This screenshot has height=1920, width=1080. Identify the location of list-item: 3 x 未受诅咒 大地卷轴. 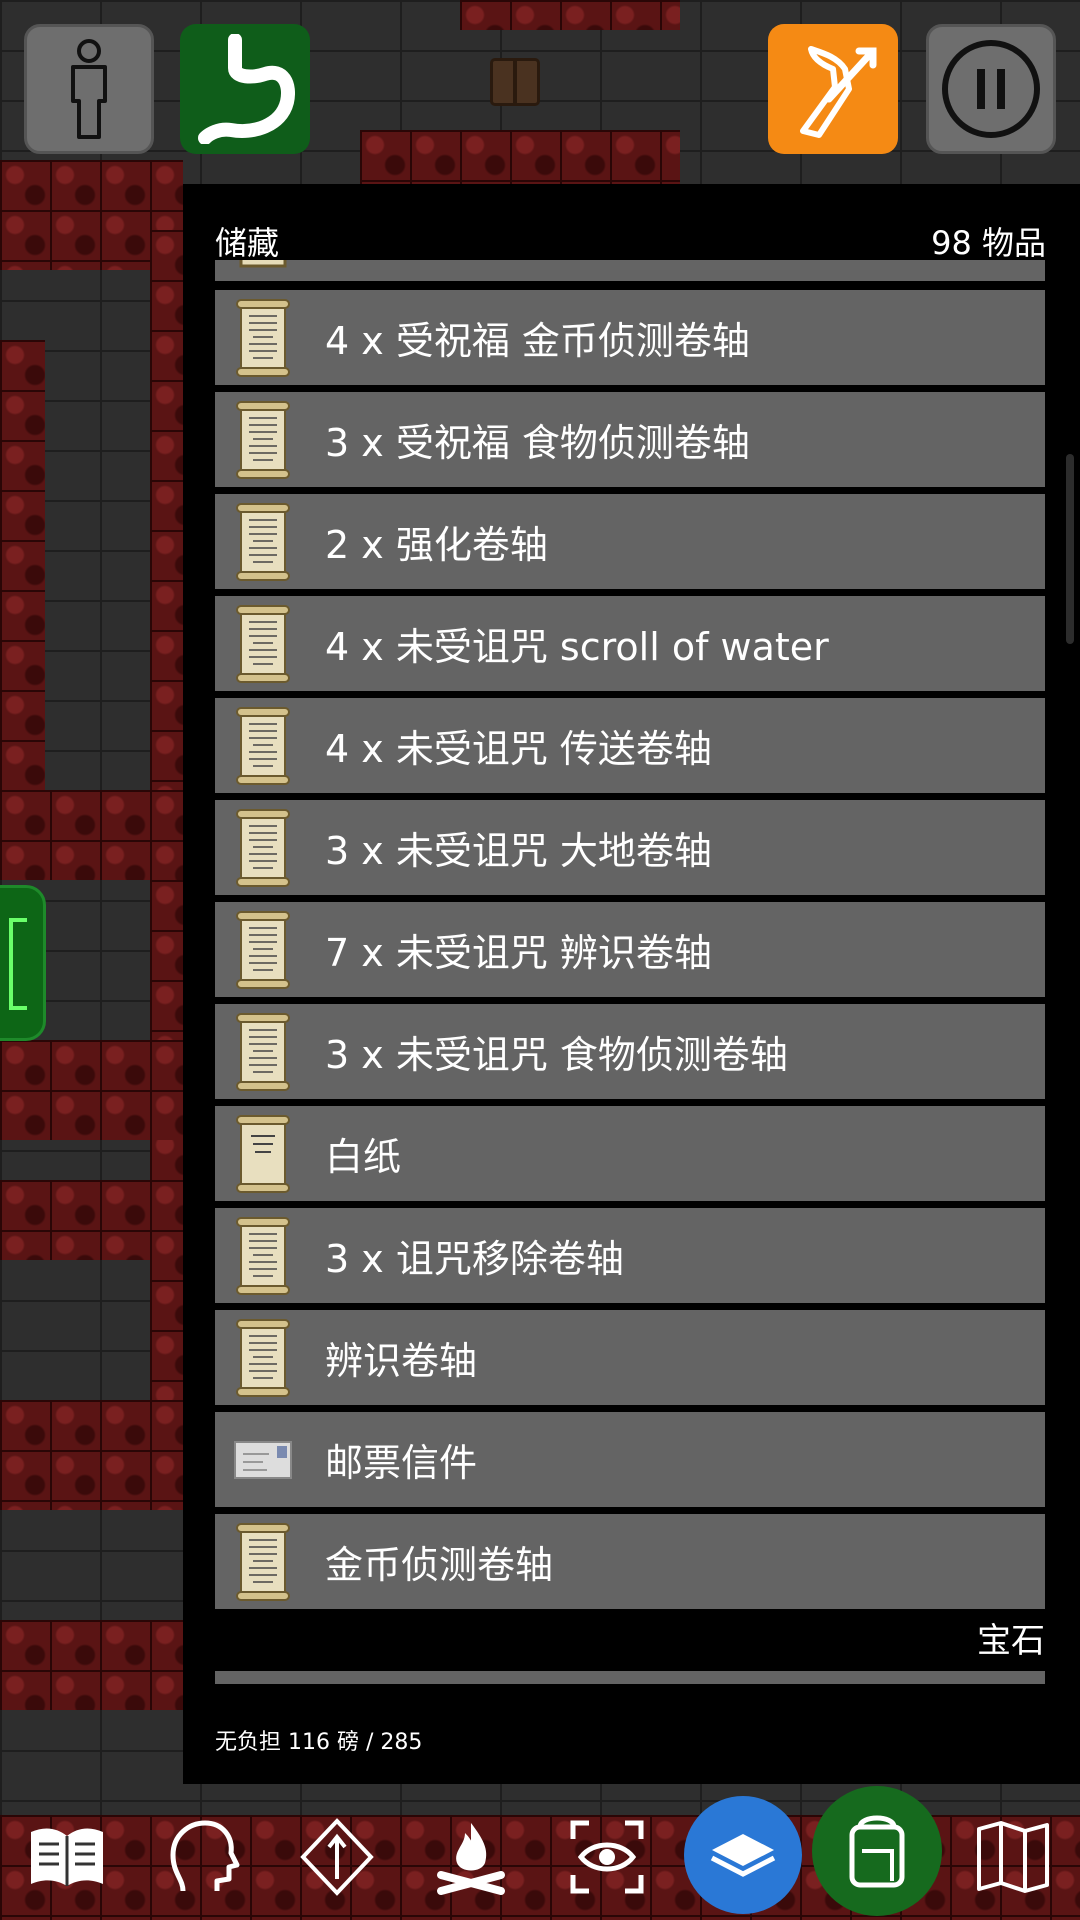
(630, 847).